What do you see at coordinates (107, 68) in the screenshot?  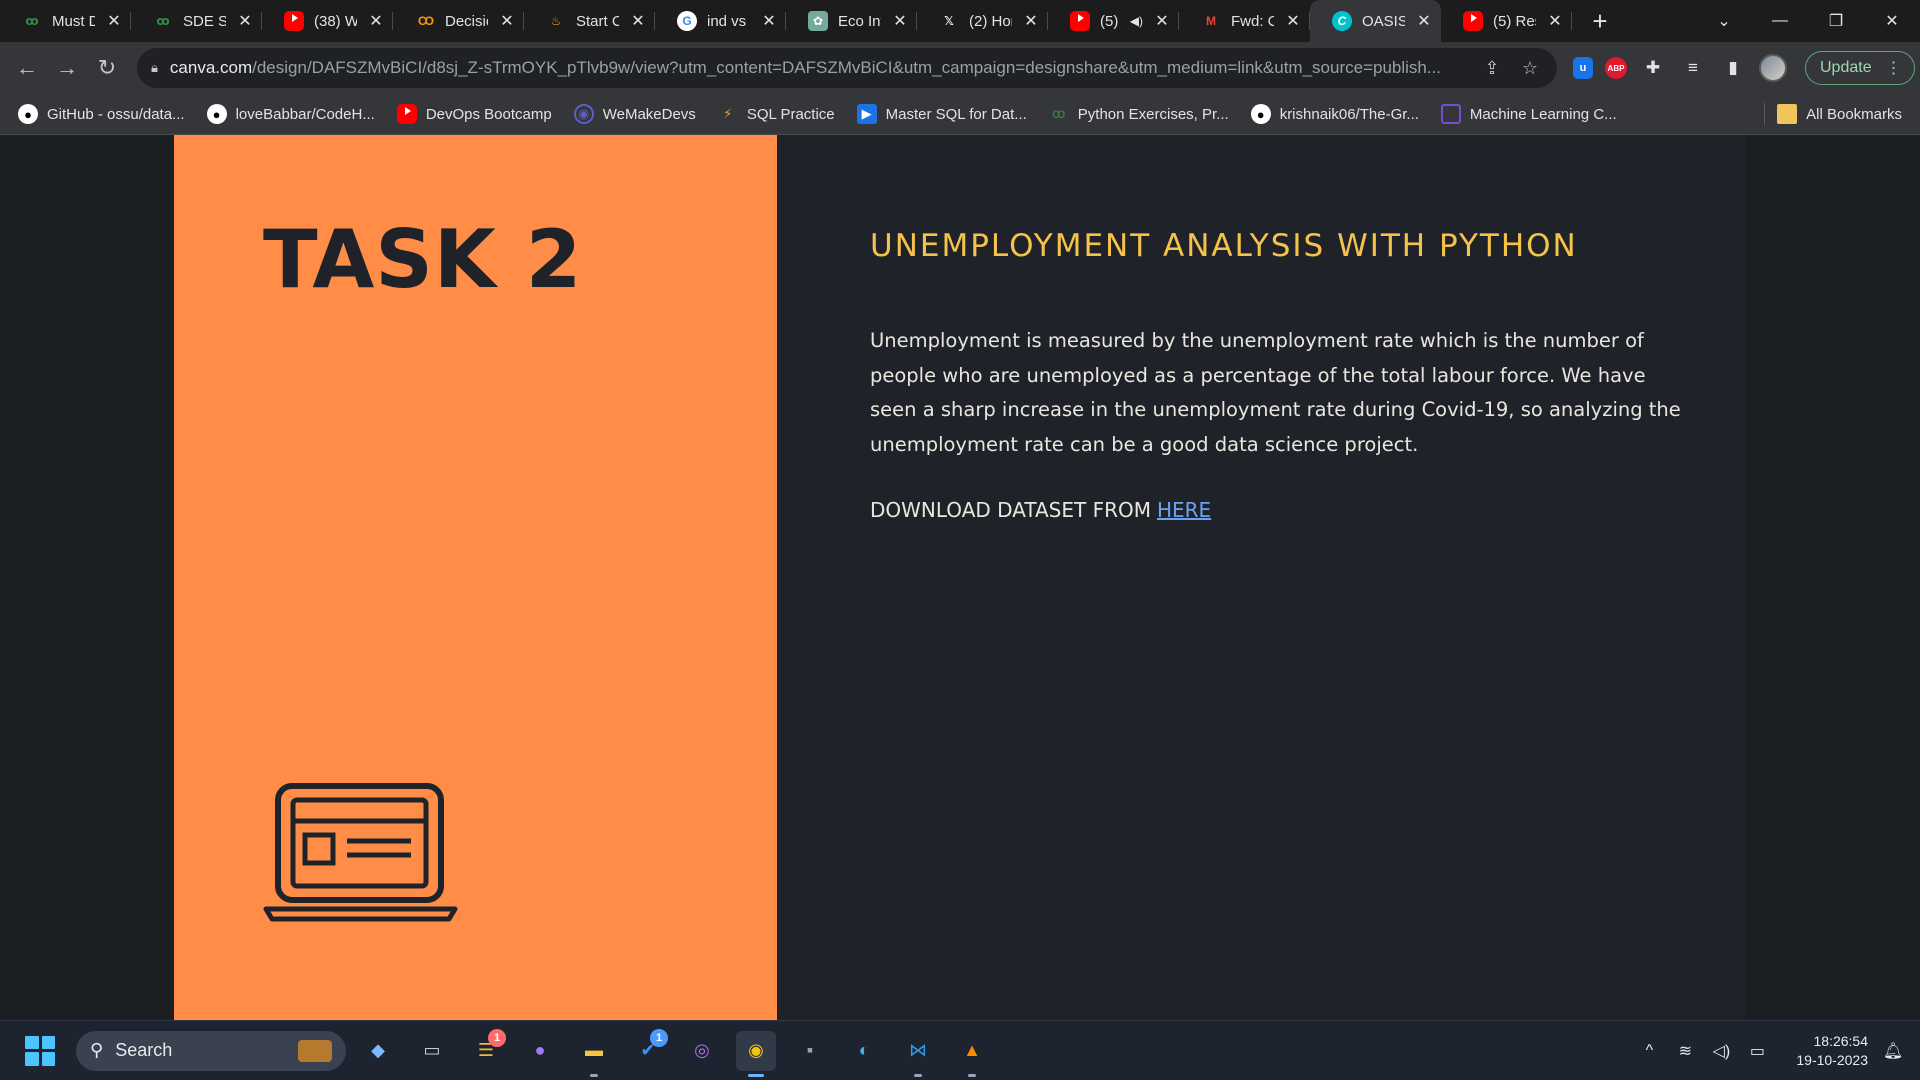 I see `reload-button: ↻` at bounding box center [107, 68].